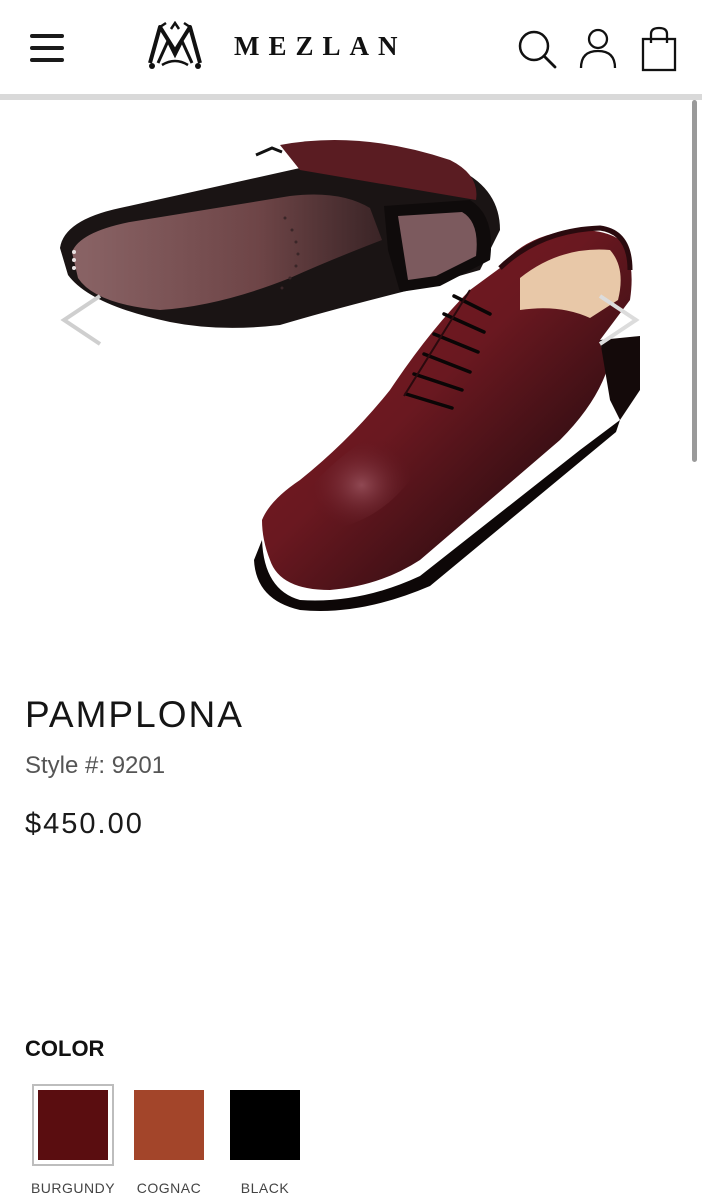  I want to click on shopping-bag-icon, so click(658, 49).